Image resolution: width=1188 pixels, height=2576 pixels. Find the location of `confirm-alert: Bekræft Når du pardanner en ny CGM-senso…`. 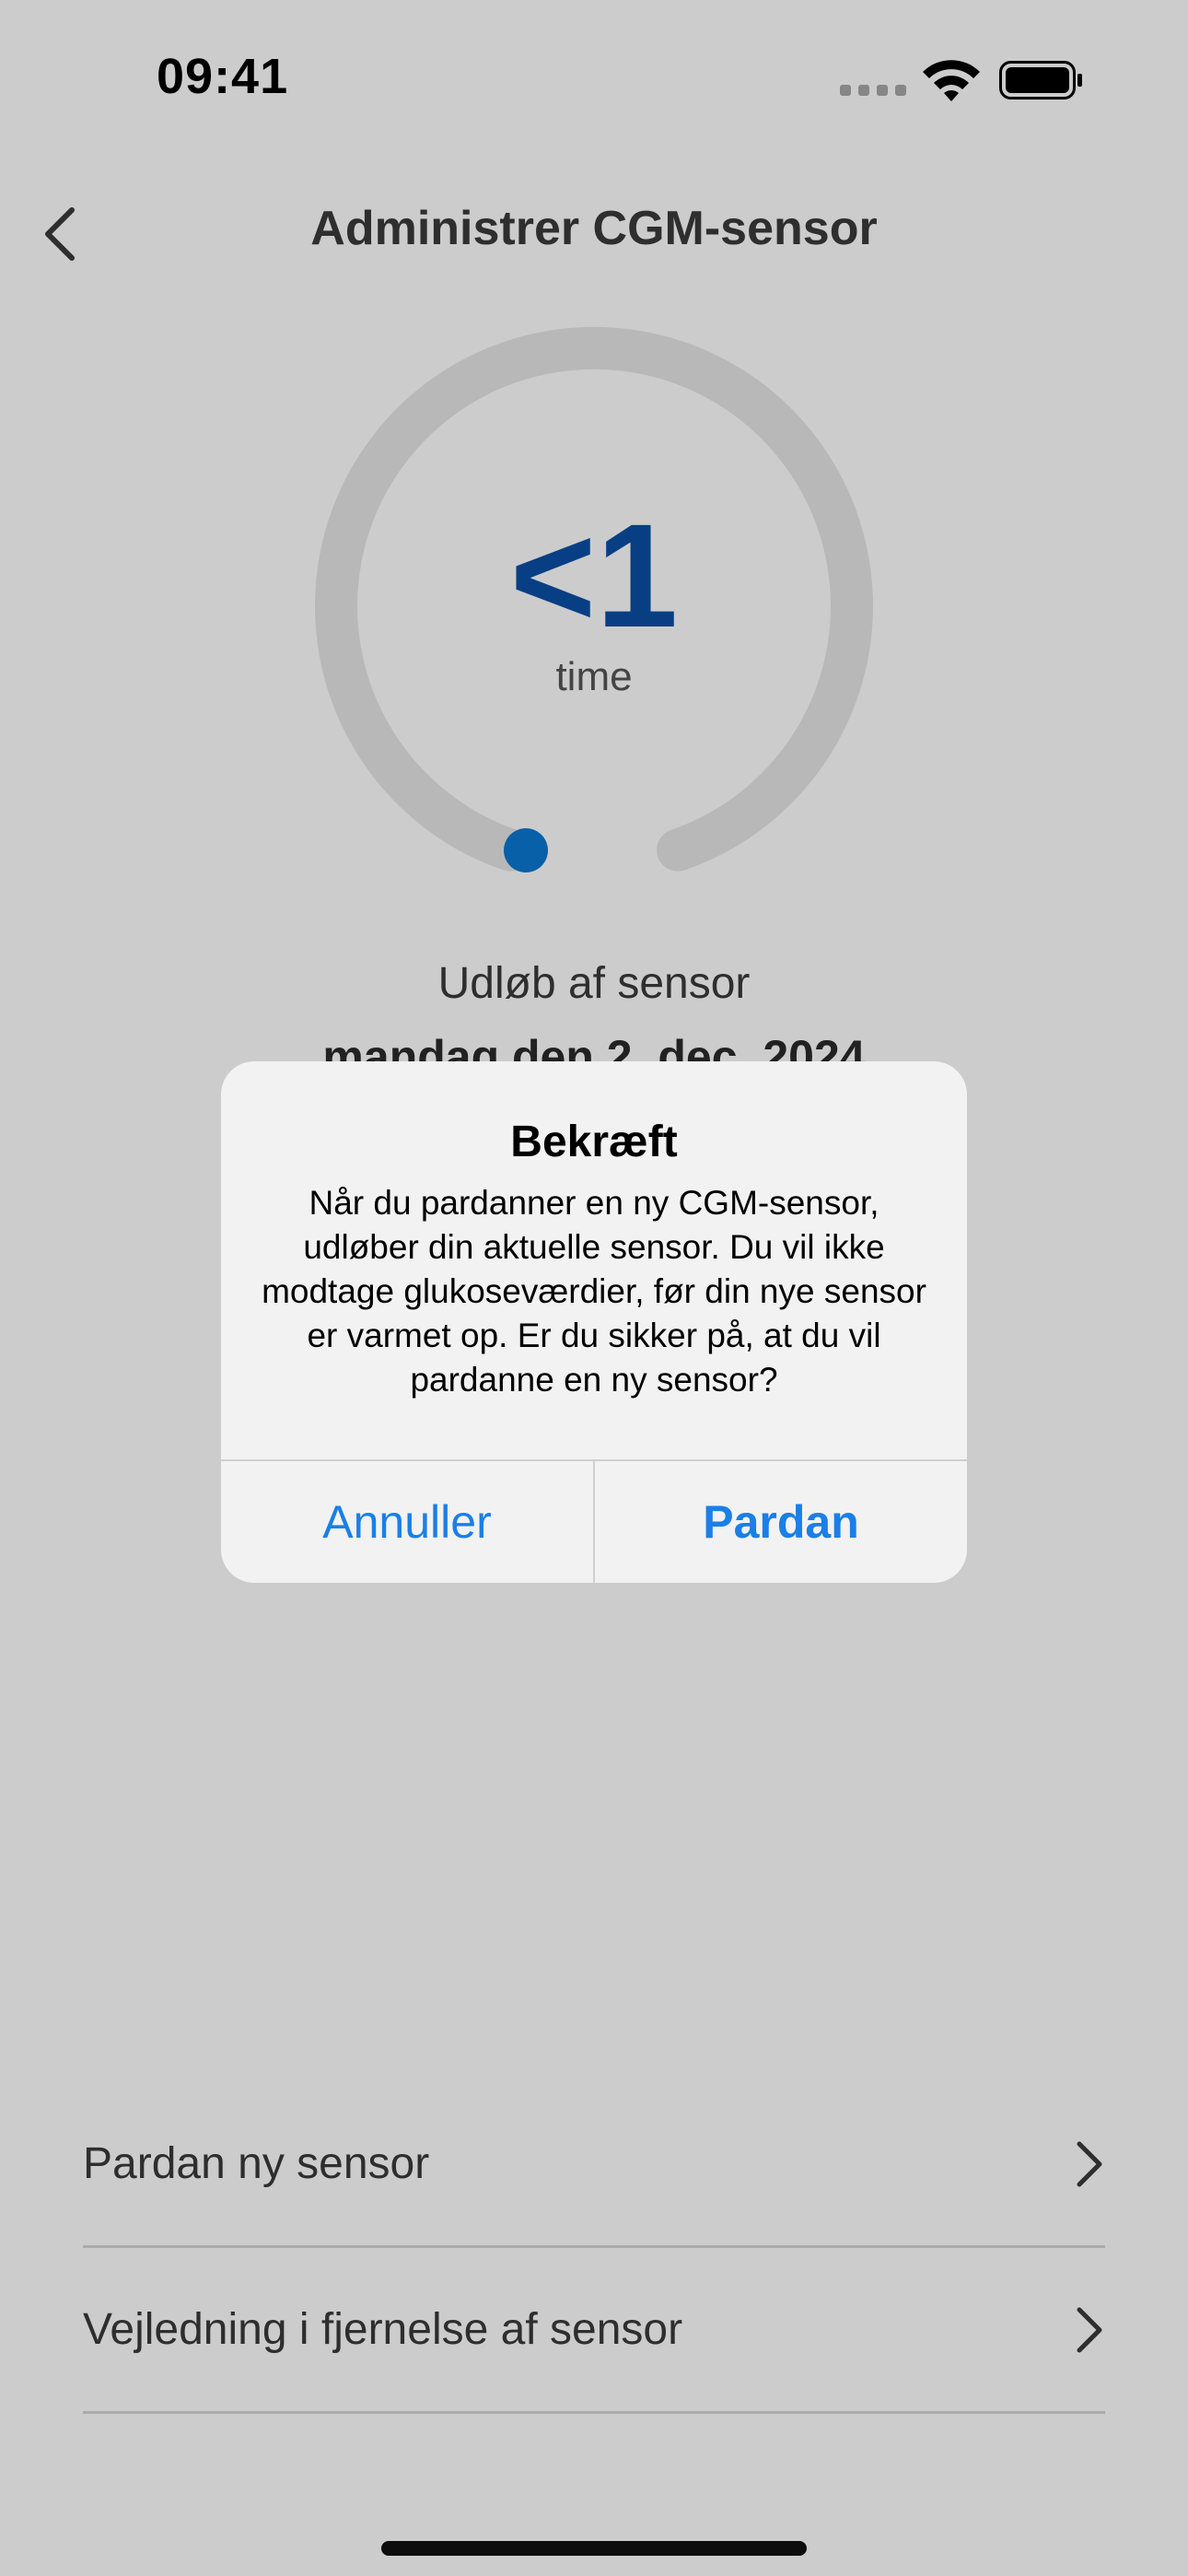

confirm-alert: Bekræft Når du pardanner en ny CGM-senso… is located at coordinates (594, 1322).